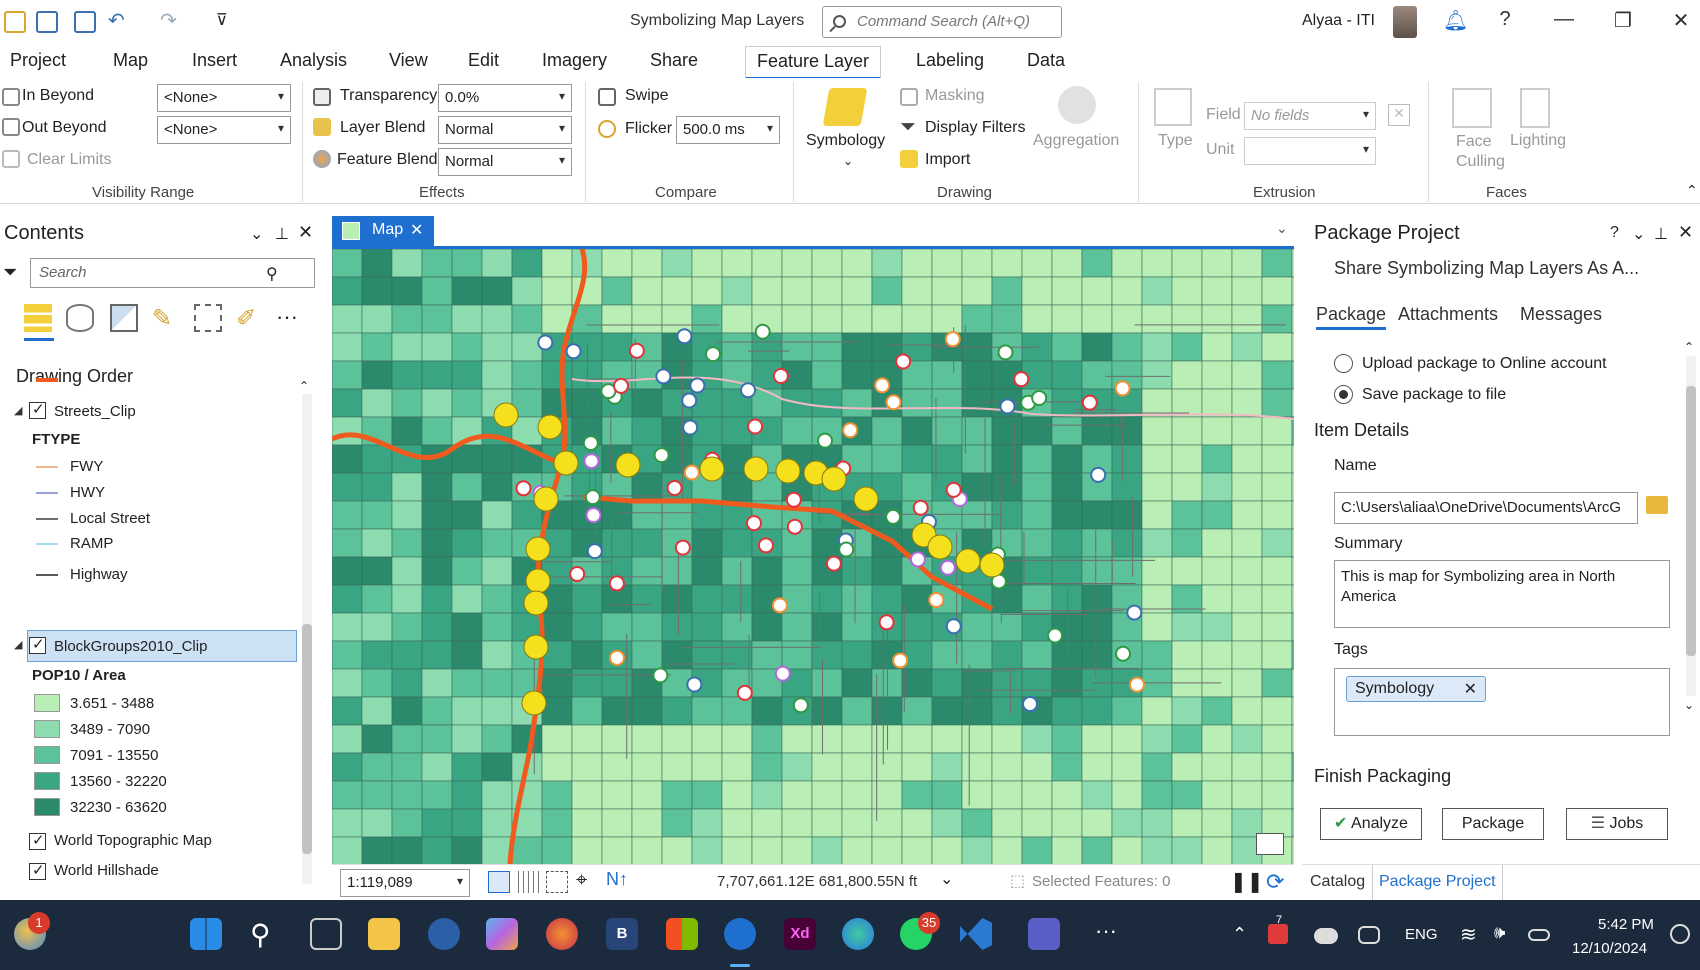  What do you see at coordinates (942, 22) in the screenshot?
I see `command-search-input: Command Search (Alt+Q)` at bounding box center [942, 22].